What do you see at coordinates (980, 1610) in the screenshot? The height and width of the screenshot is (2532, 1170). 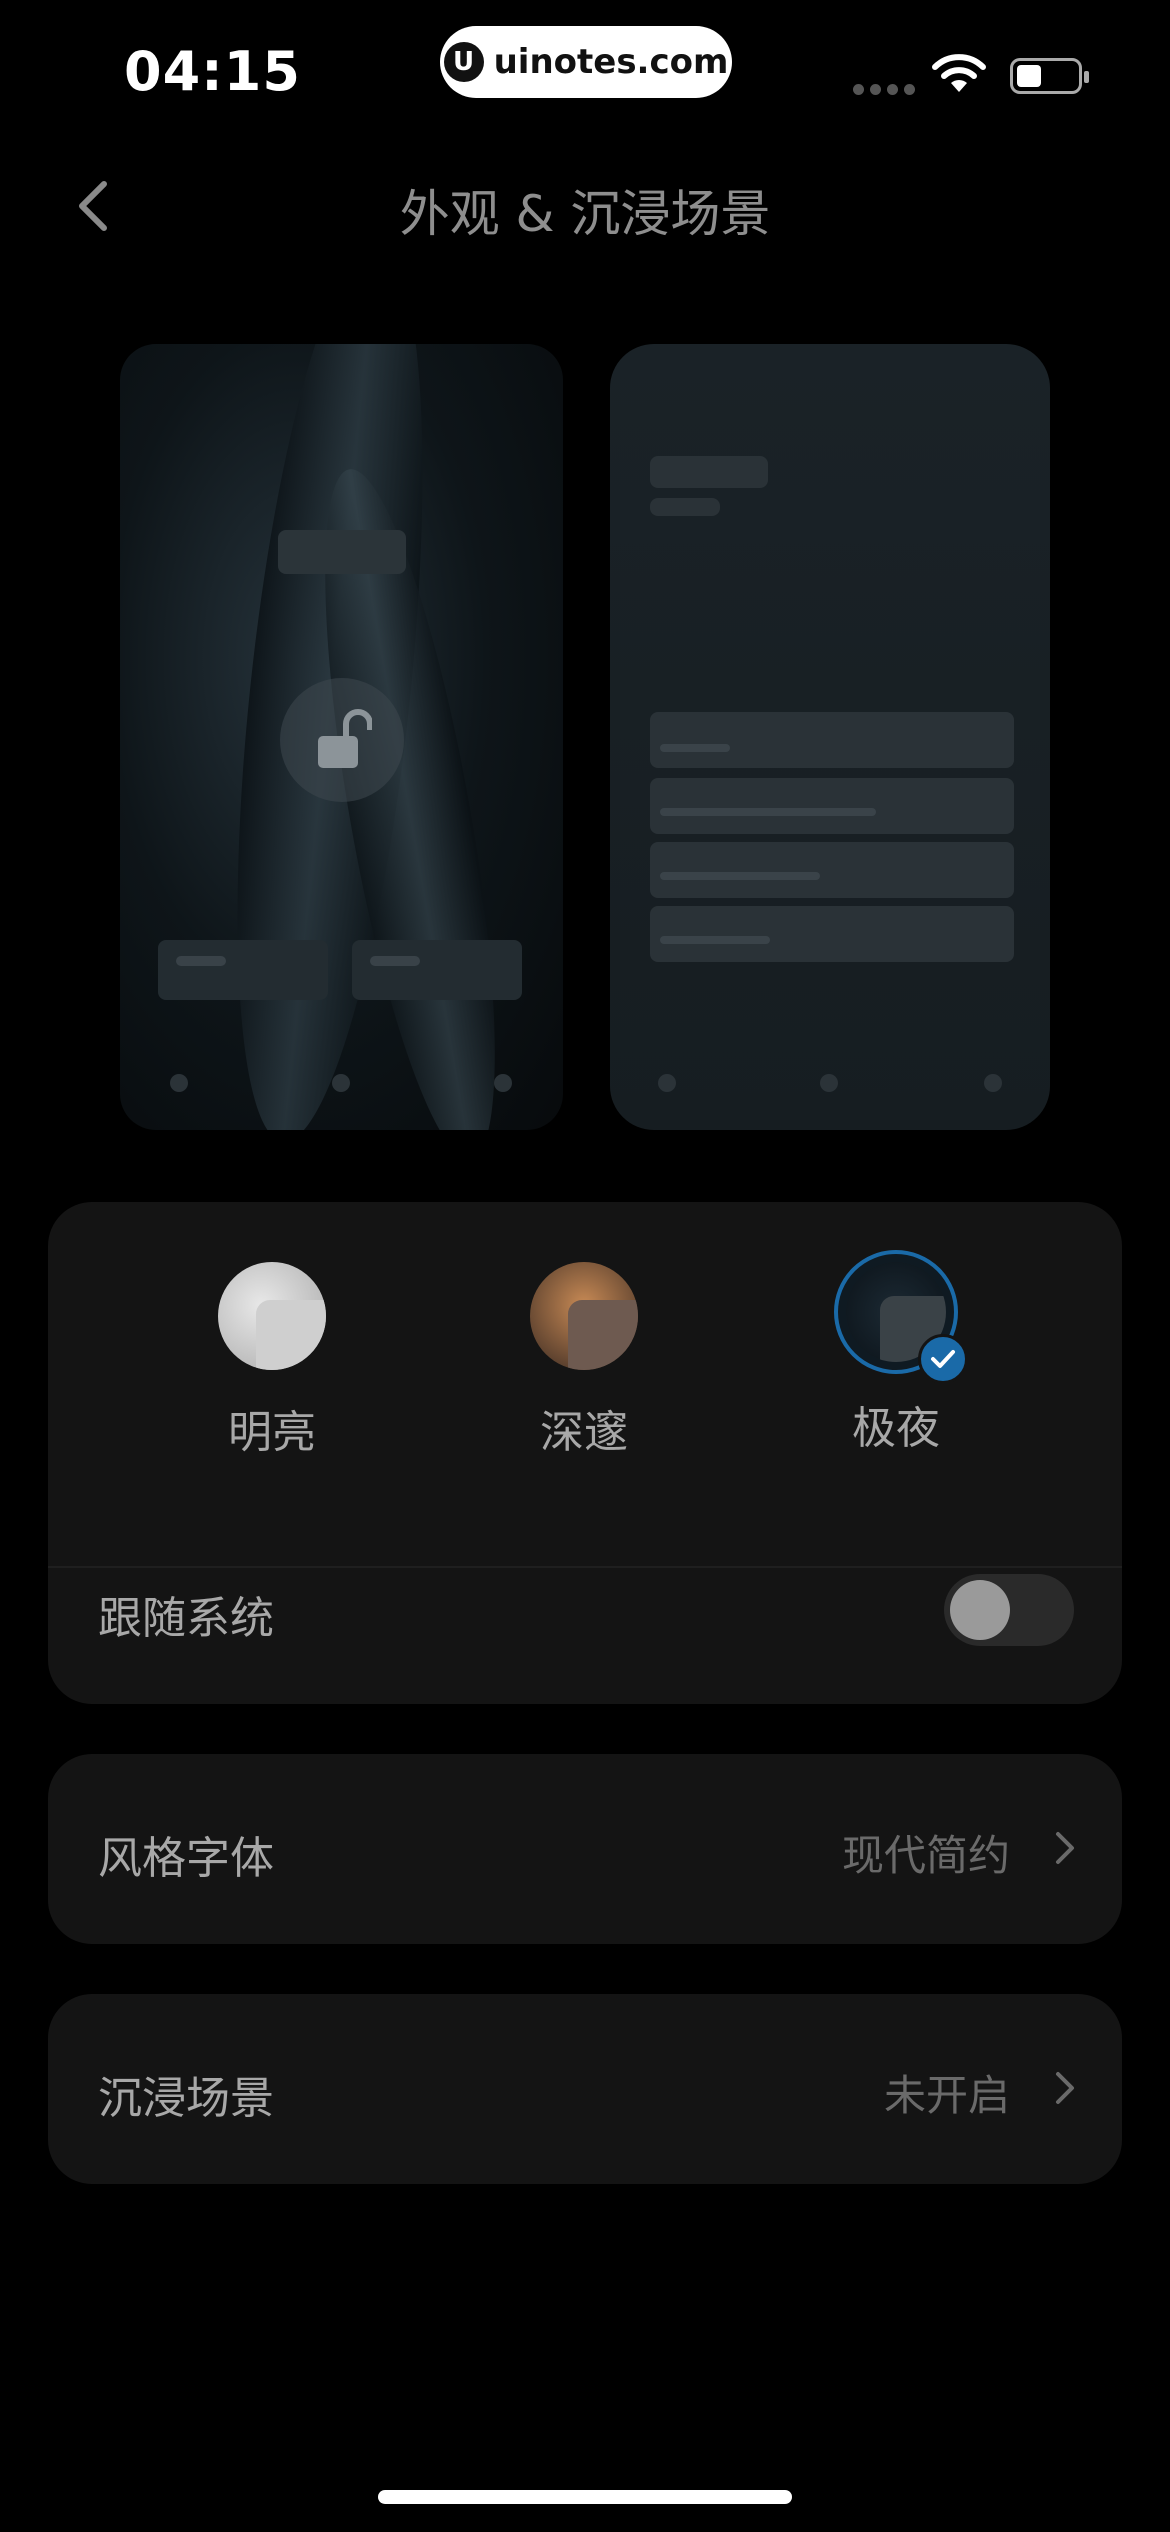 I see `toggle-knob` at bounding box center [980, 1610].